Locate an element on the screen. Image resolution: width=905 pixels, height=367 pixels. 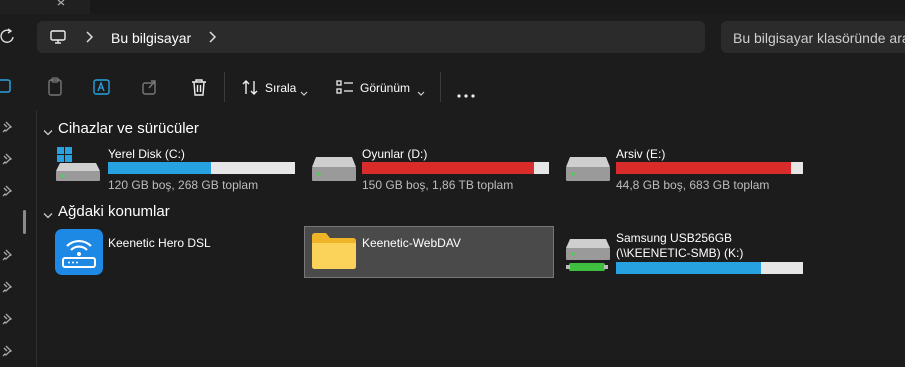
breadcrumb-separator-icon is located at coordinates (89, 39).